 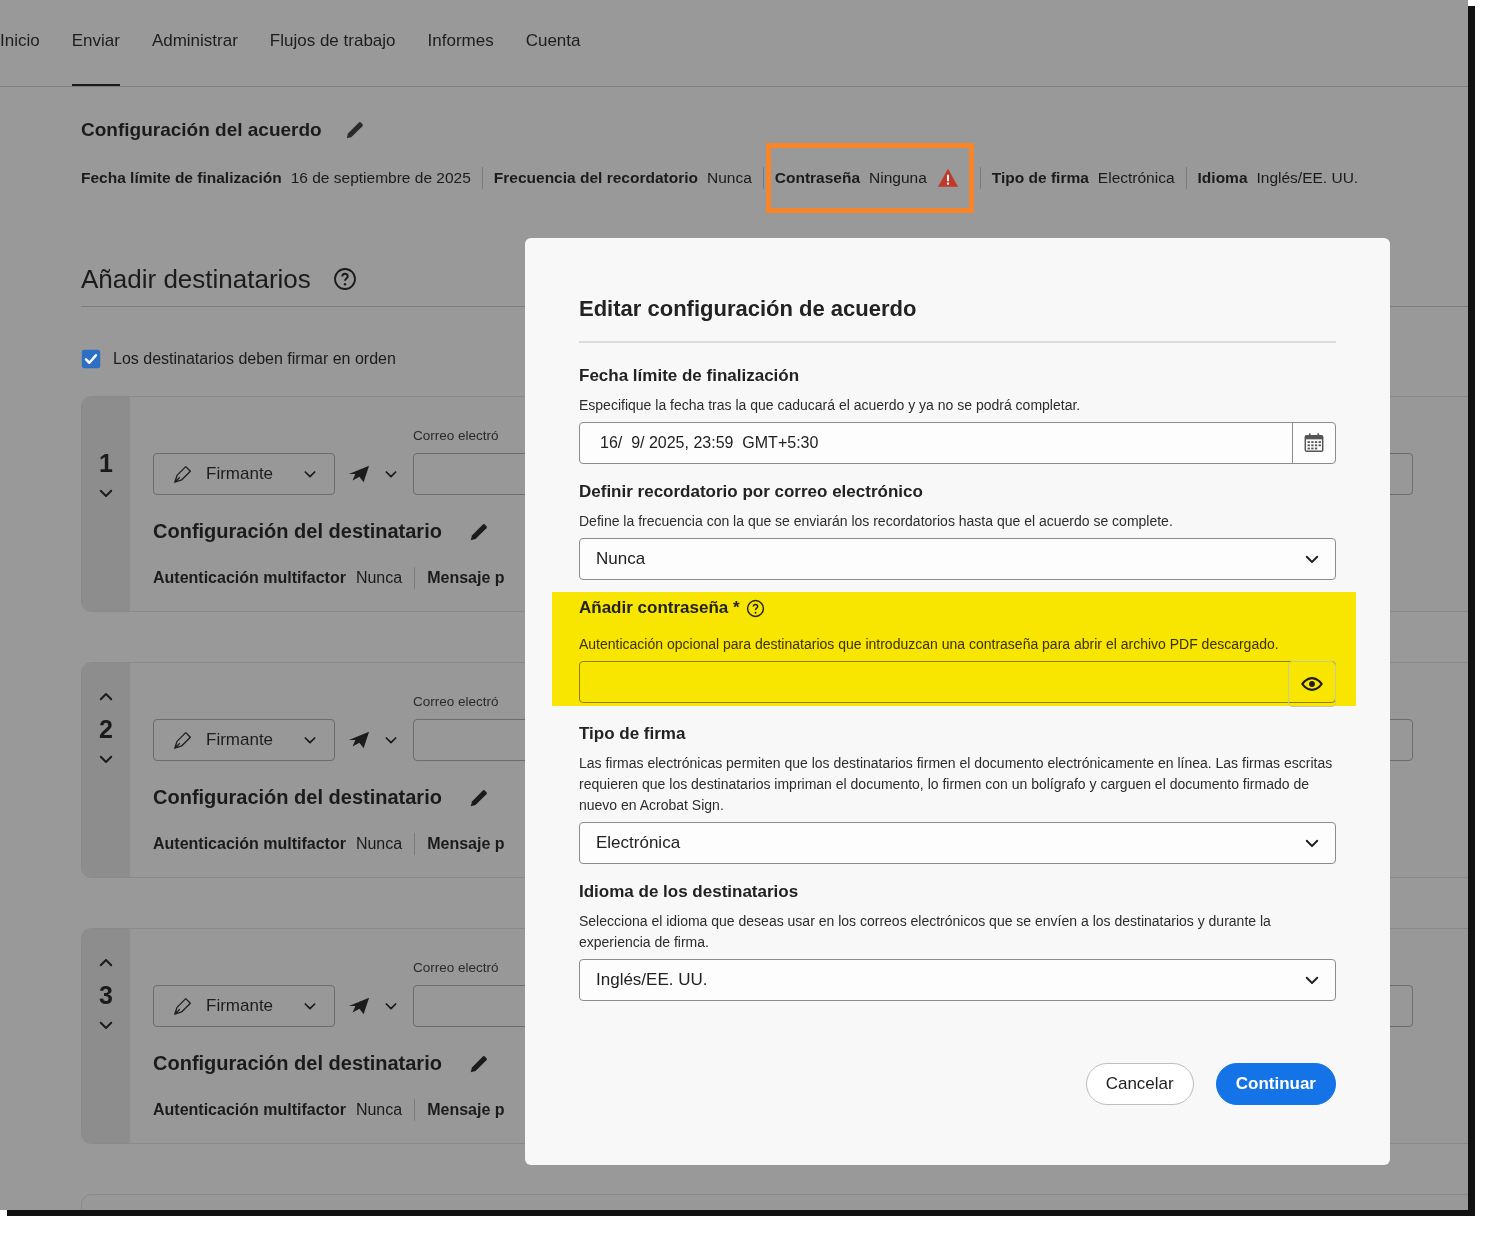 I want to click on date-field: 16/ 9/ 2025, 23:59 GMT+5:30, so click(x=957, y=443).